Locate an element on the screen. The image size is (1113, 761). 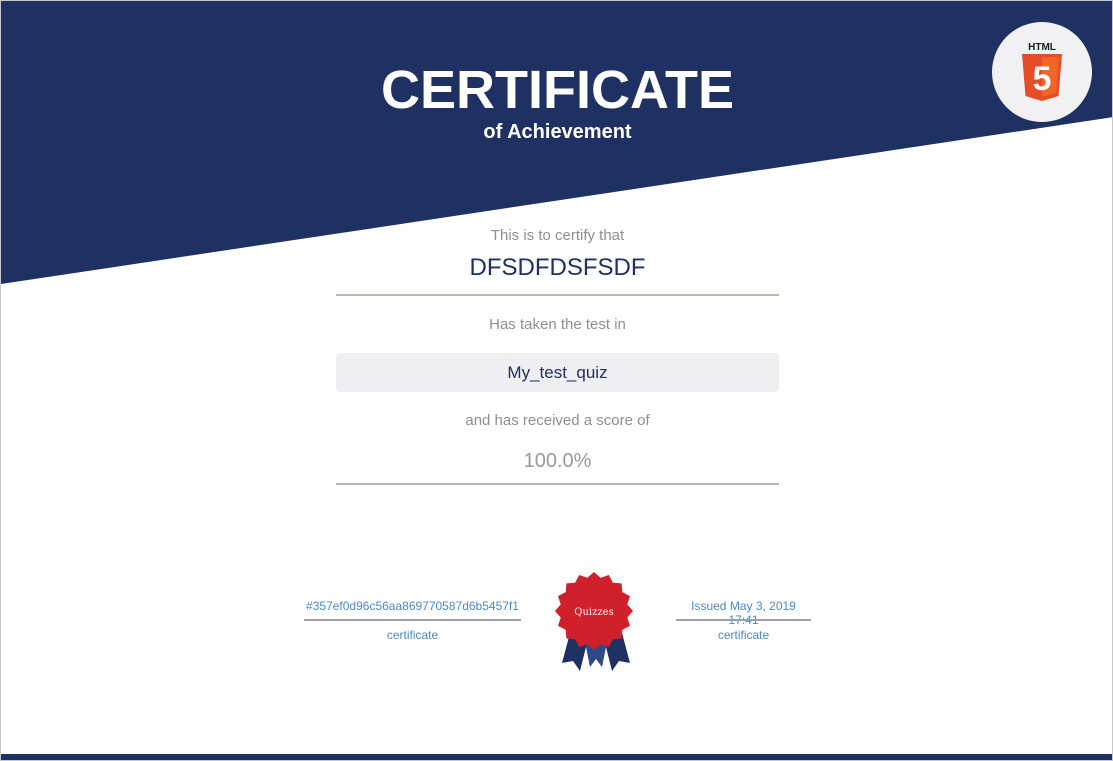
score-label: and has received a score of is located at coordinates (557, 420).